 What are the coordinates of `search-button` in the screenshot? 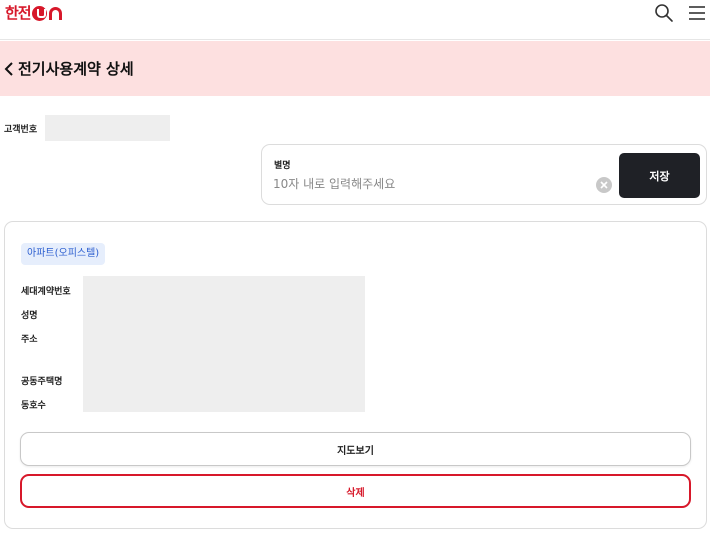 It's located at (664, 13).